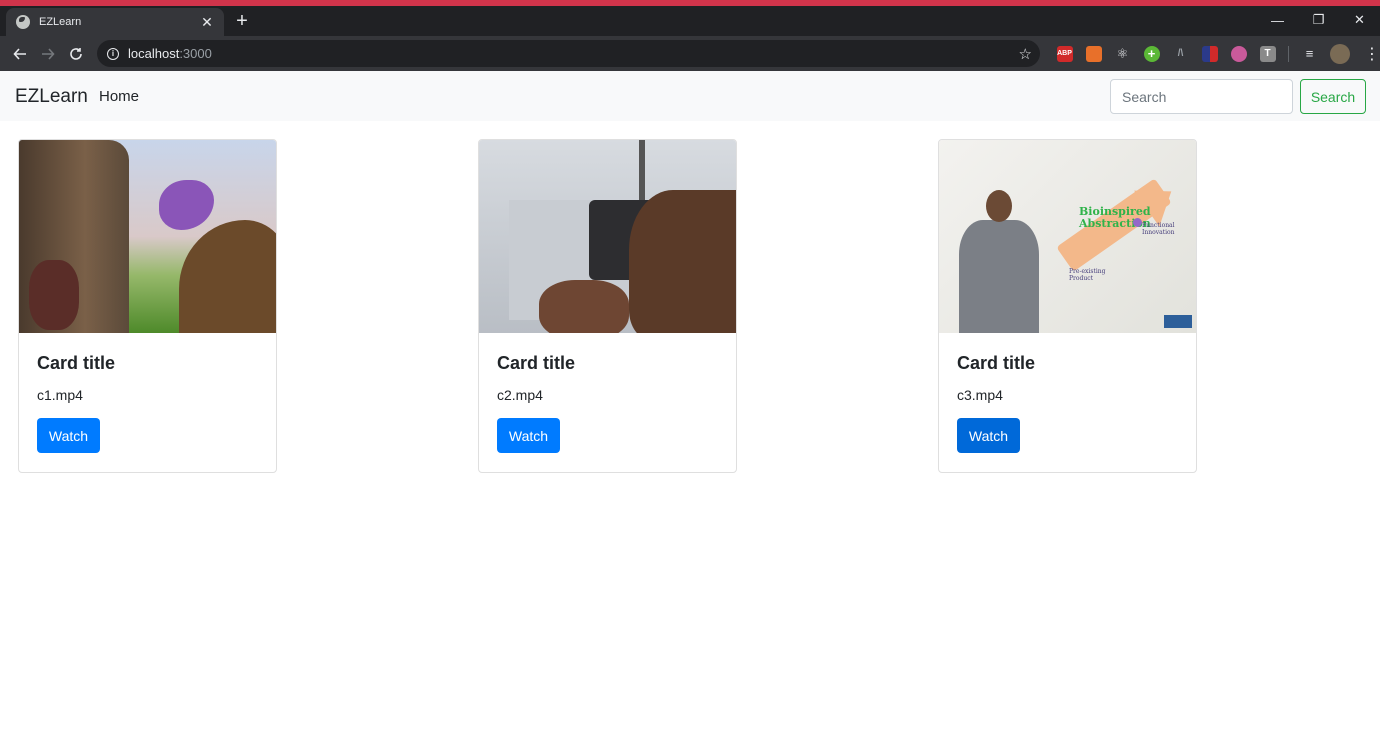 This screenshot has height=748, width=1380. What do you see at coordinates (1340, 53) in the screenshot?
I see `avatar` at bounding box center [1340, 53].